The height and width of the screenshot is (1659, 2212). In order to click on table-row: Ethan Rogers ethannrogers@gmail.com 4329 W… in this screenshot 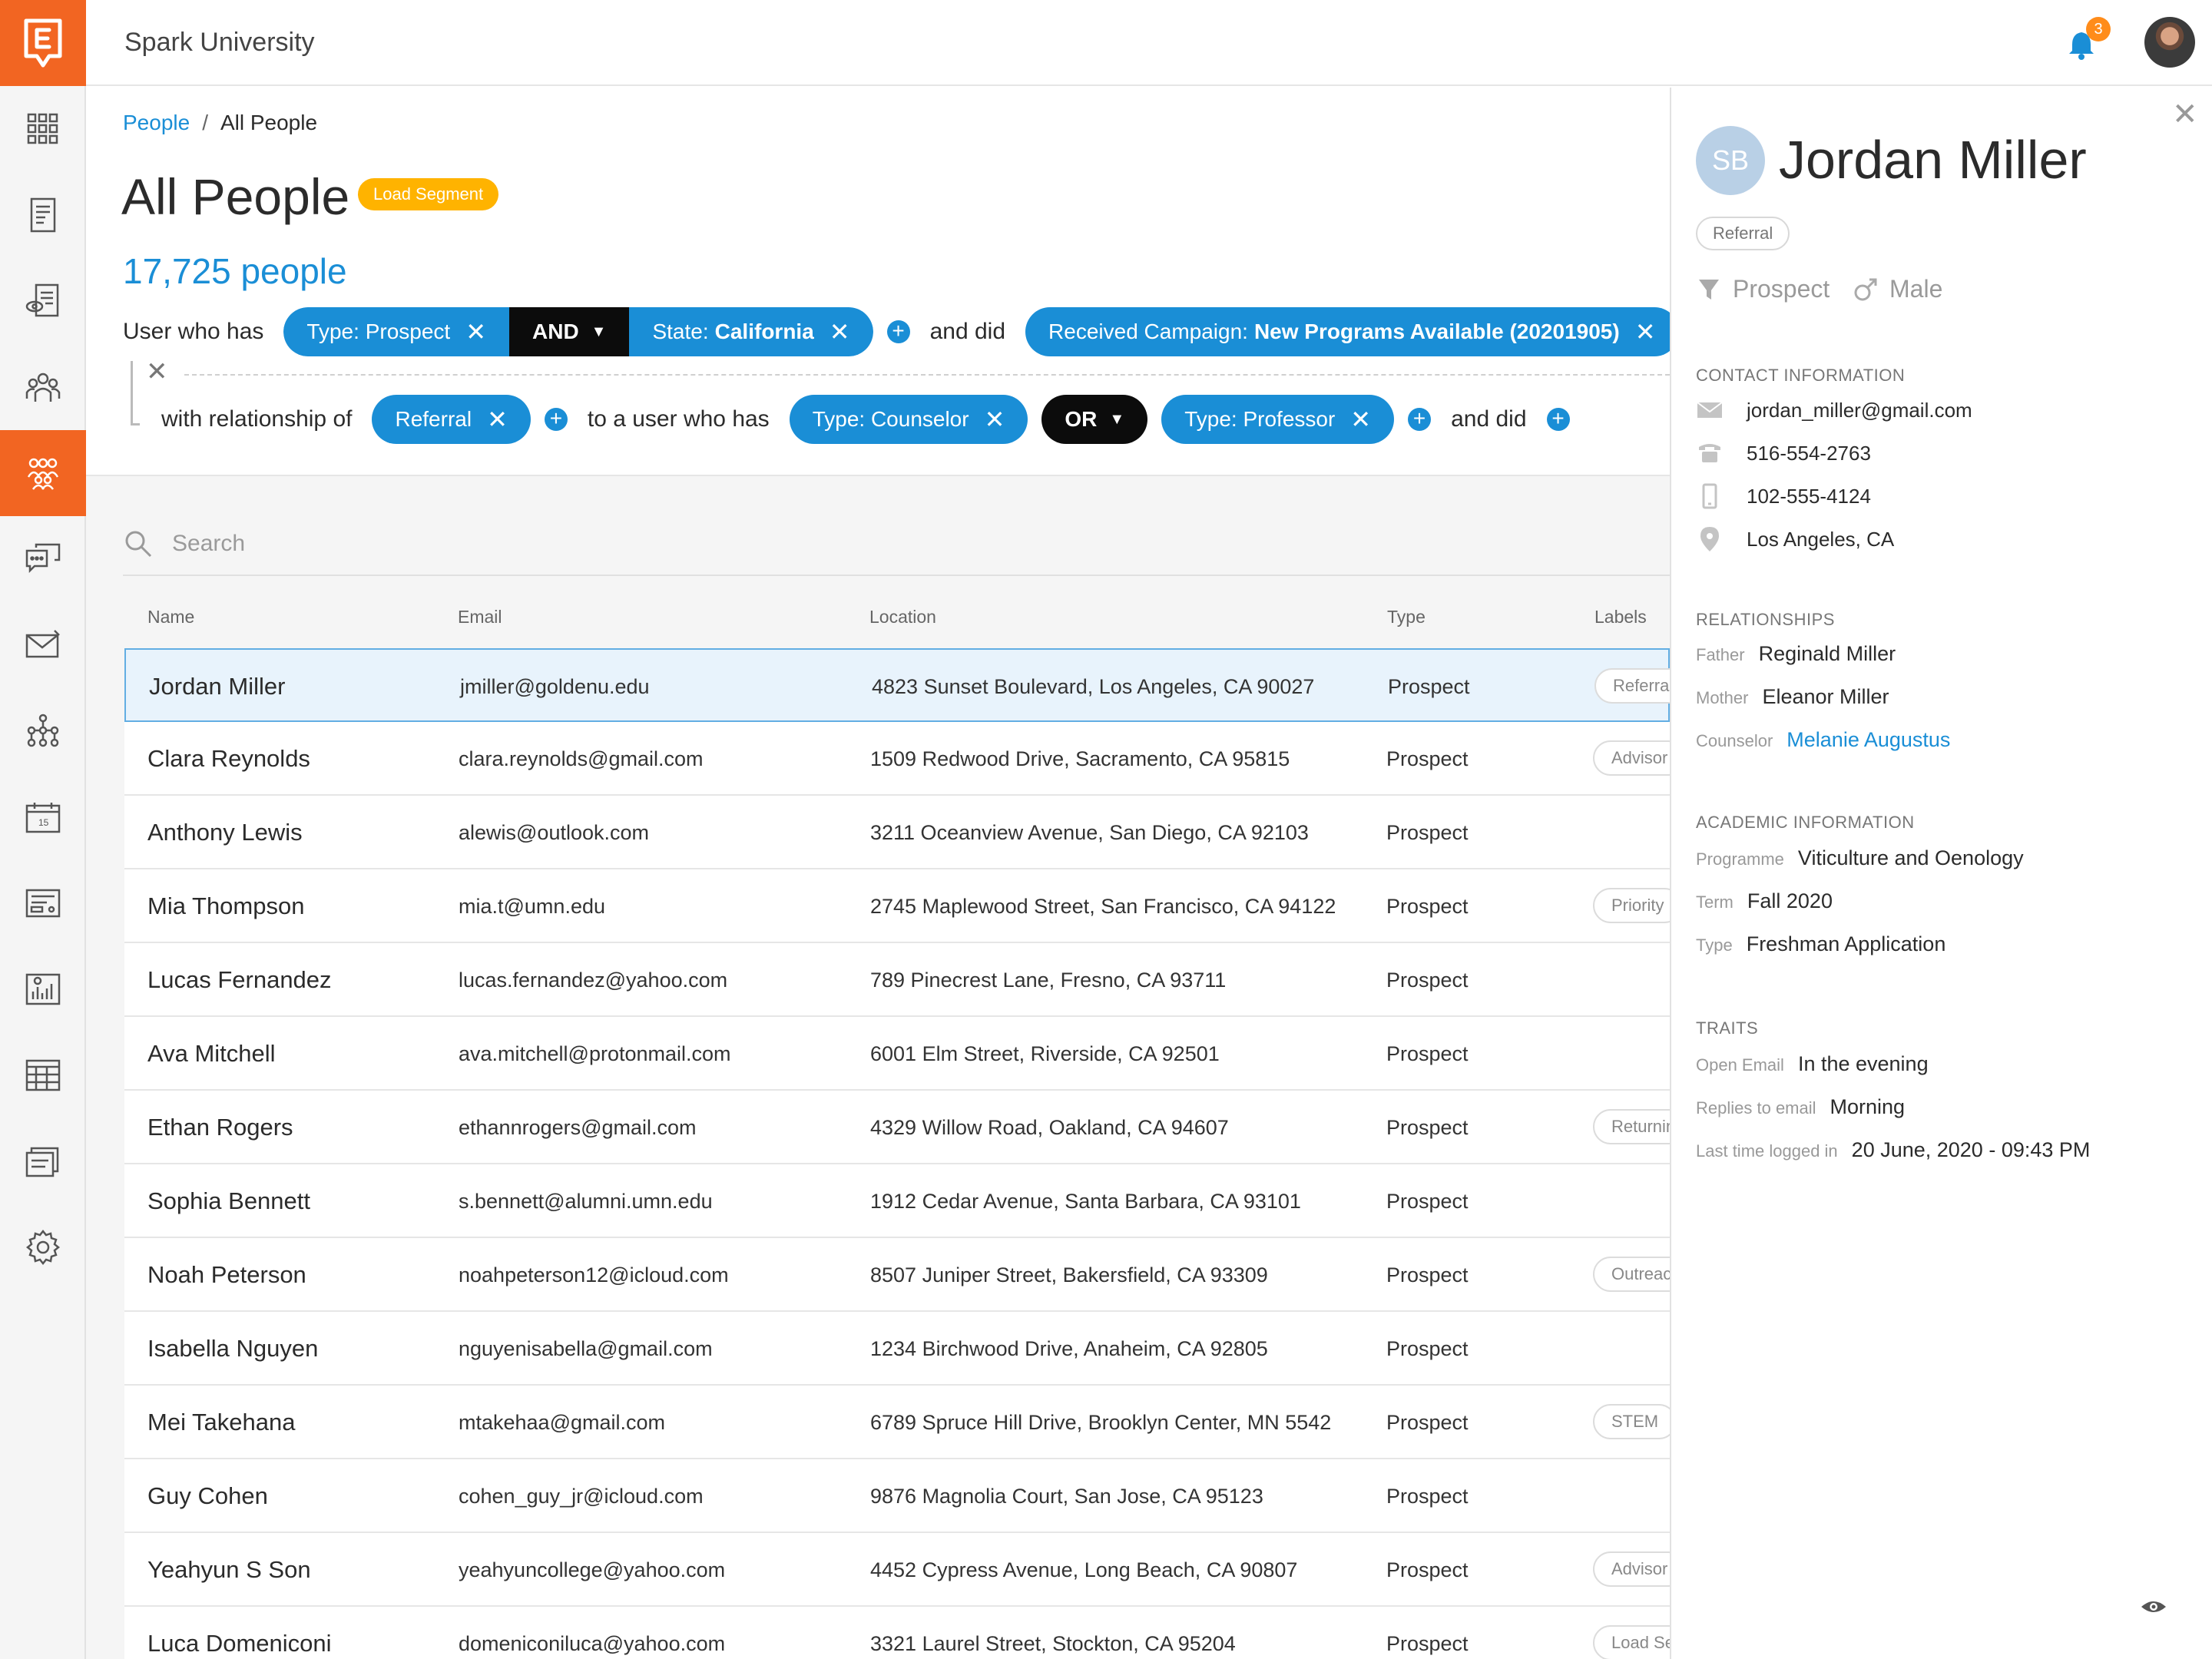, I will do `click(914, 1127)`.